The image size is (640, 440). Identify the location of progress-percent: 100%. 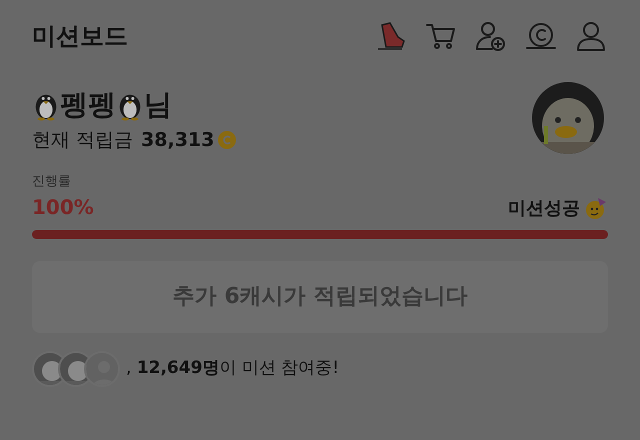
(63, 207).